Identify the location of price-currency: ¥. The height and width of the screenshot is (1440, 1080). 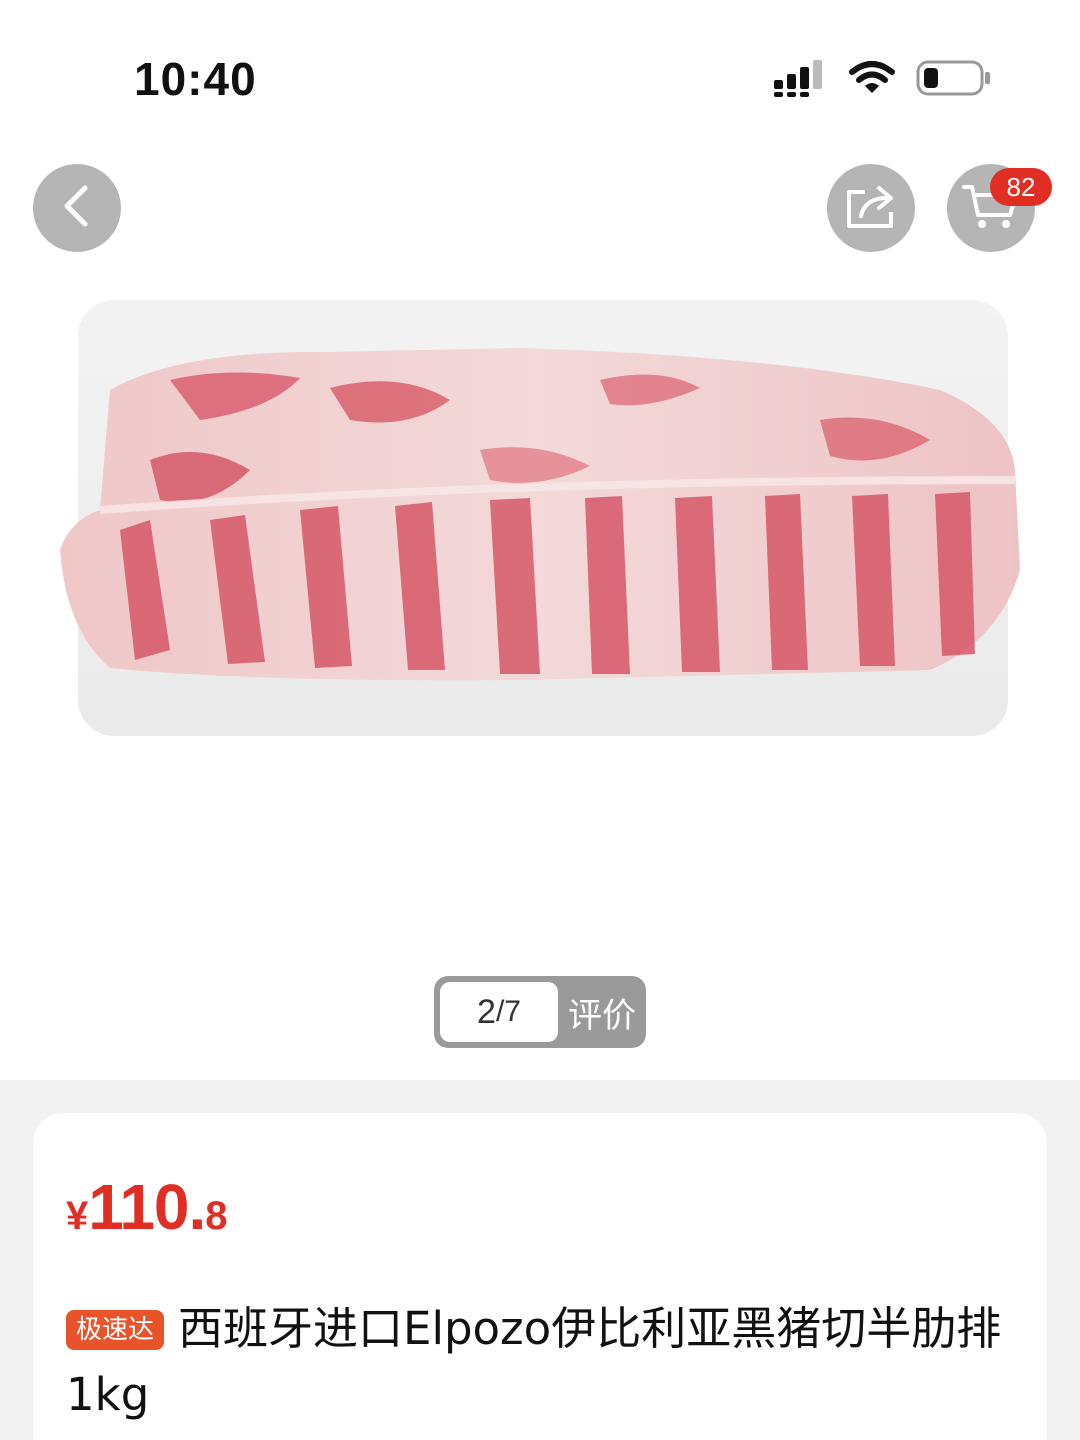
(77, 1216).